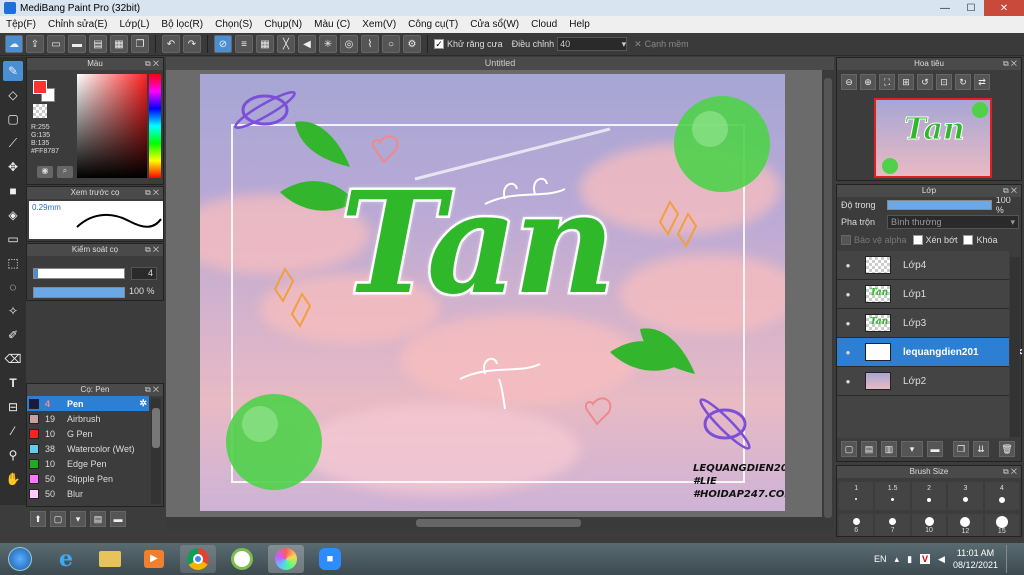 Image resolution: width=1024 pixels, height=575 pixels. What do you see at coordinates (66, 559) in the screenshot?
I see `ie-icon: e` at bounding box center [66, 559].